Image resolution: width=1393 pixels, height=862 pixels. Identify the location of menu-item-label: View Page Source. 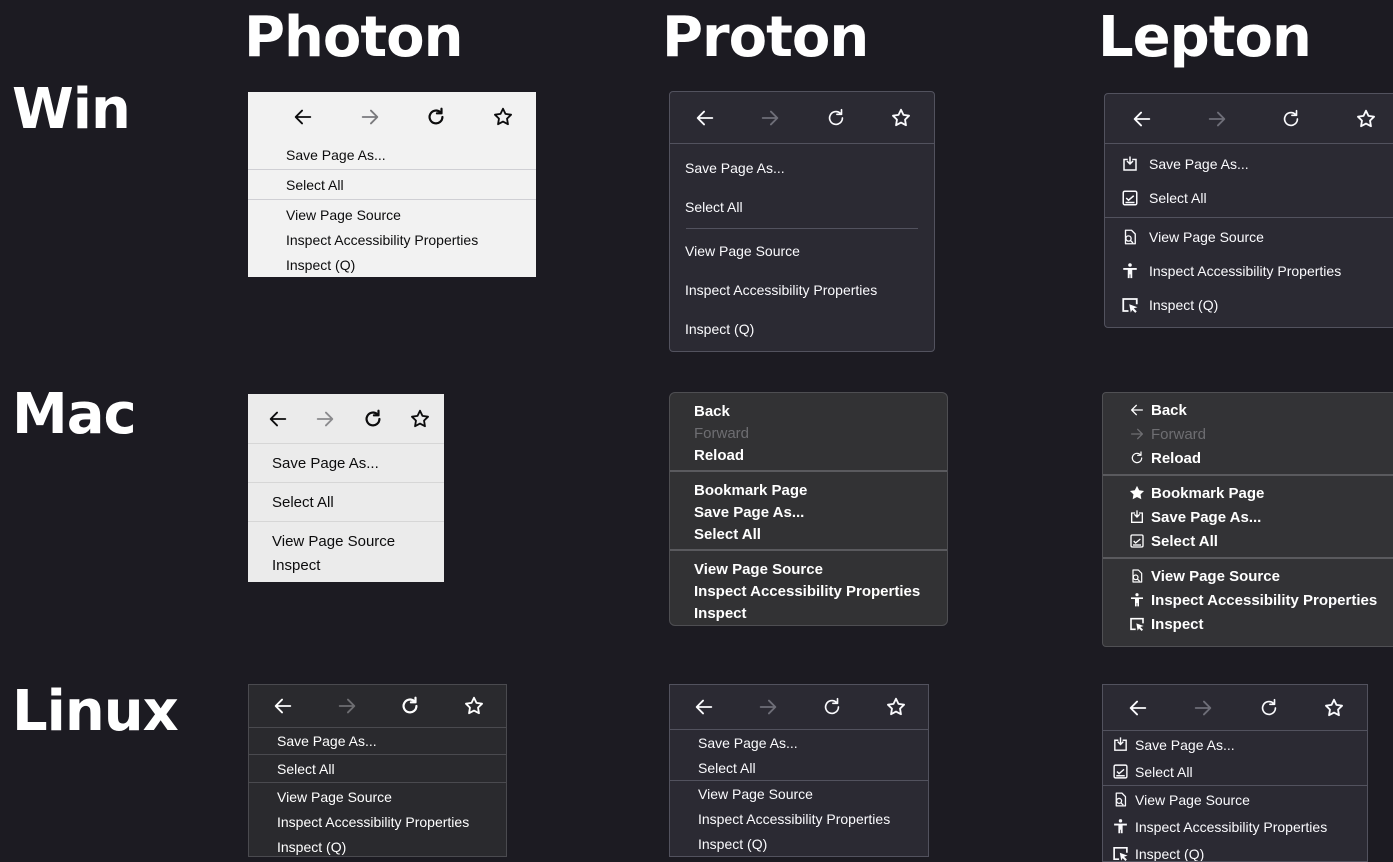
(1215, 576).